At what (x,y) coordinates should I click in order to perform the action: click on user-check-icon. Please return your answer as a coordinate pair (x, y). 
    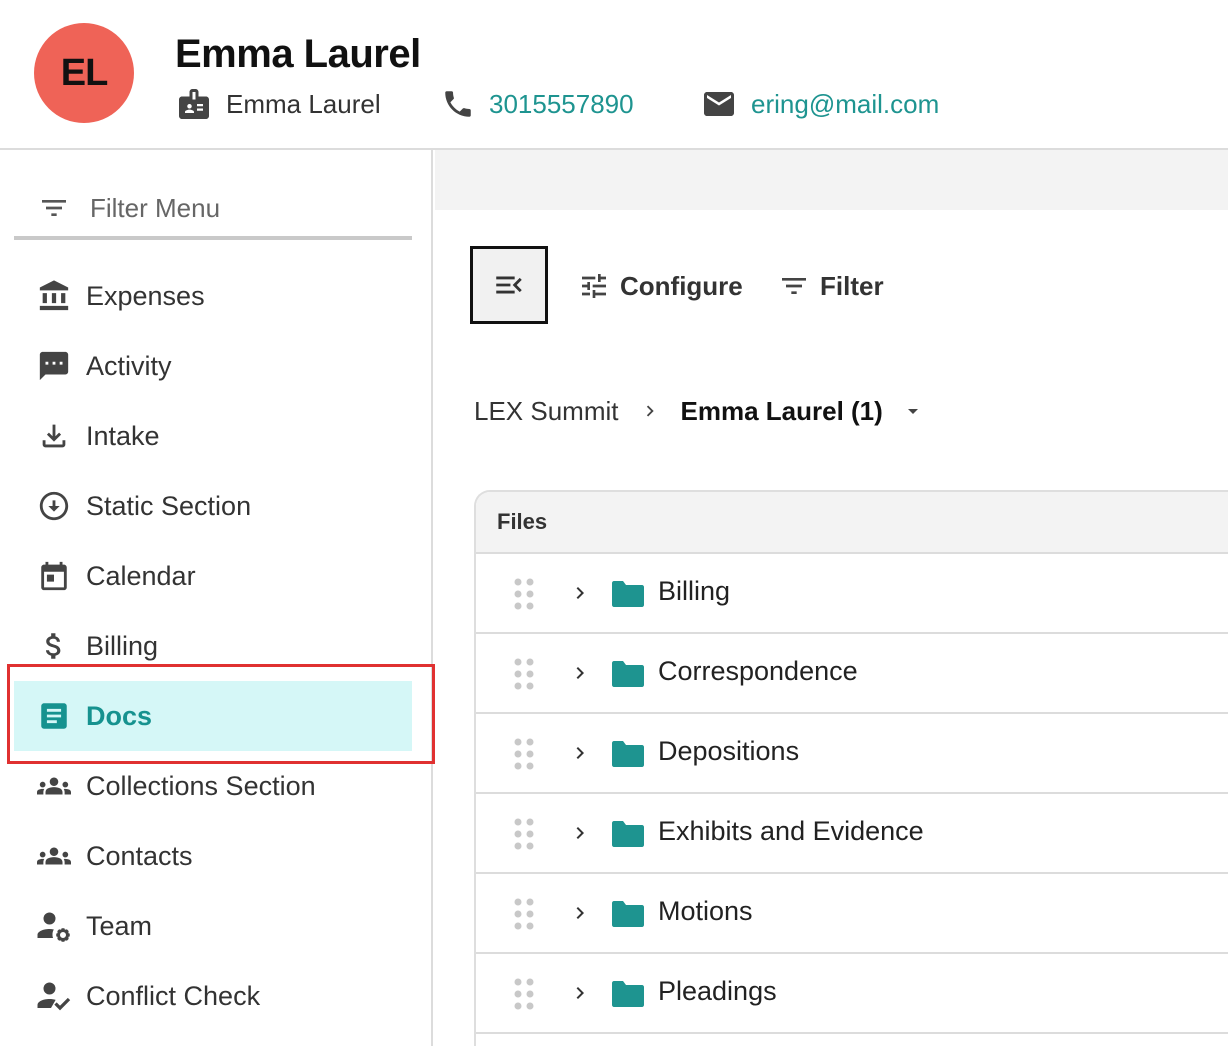
    Looking at the image, I should click on (54, 996).